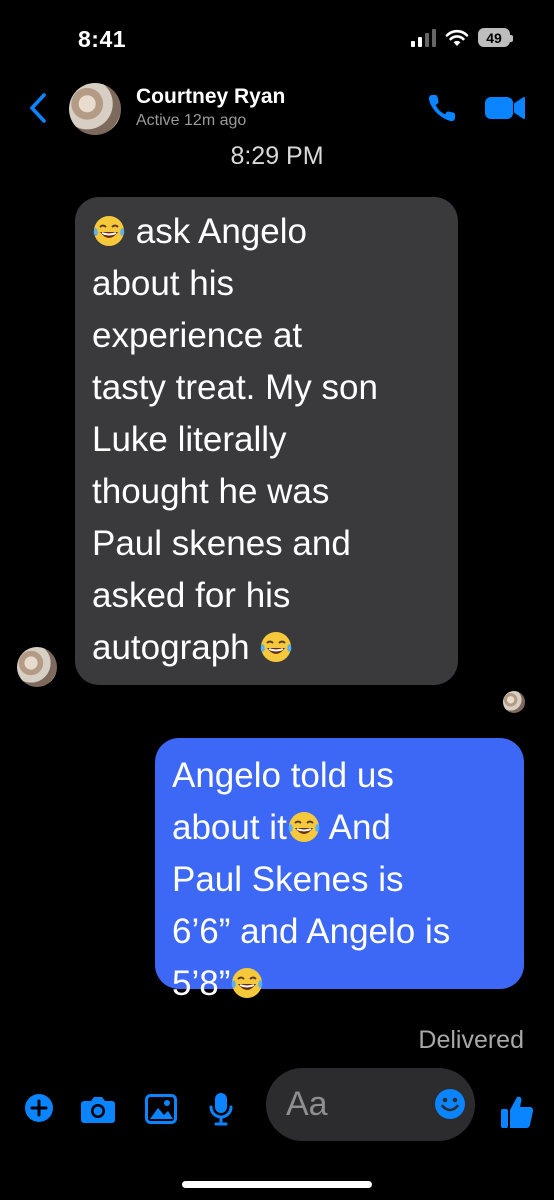 This screenshot has width=554, height=1200. I want to click on message-line: experience at, so click(197, 335).